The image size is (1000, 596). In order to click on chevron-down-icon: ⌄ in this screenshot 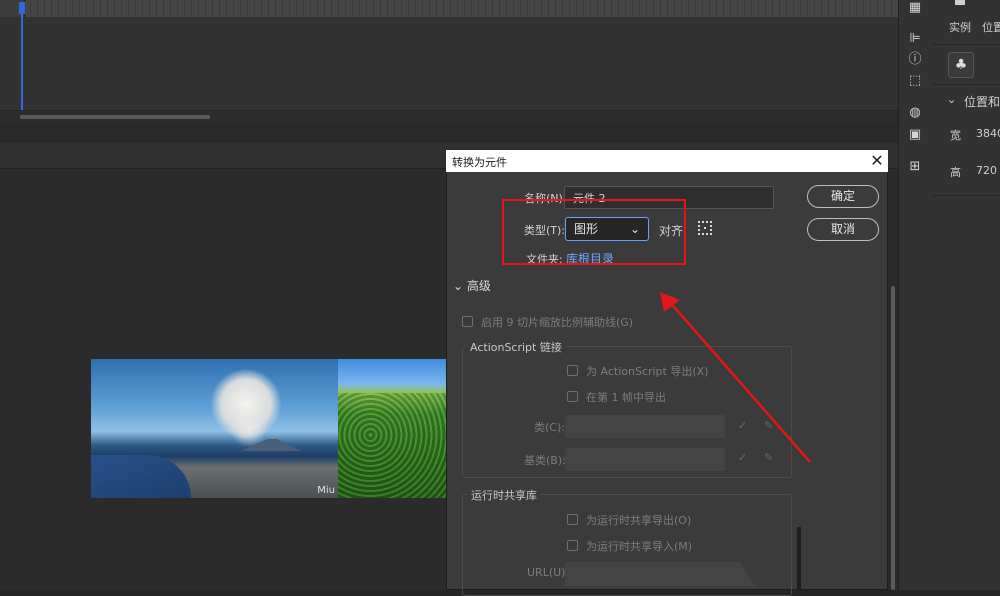, I will do `click(458, 286)`.